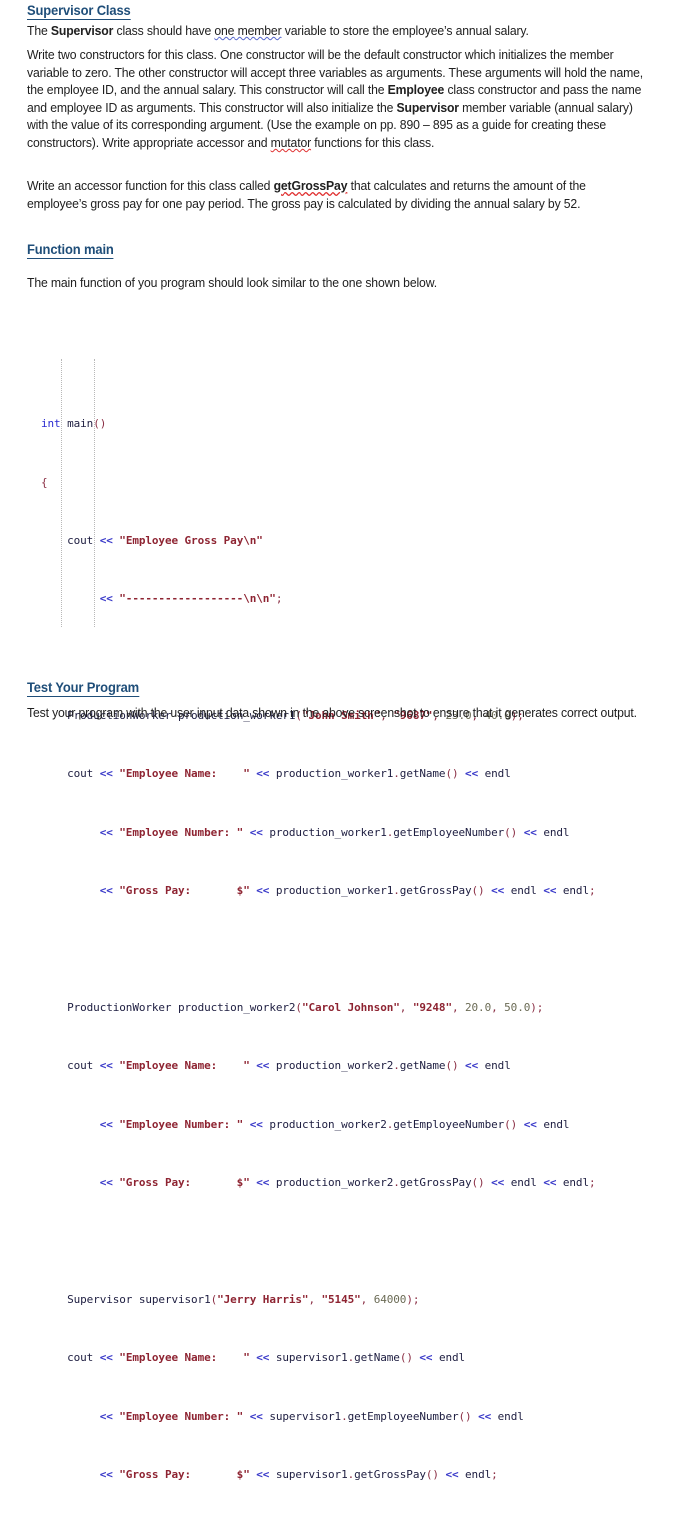 The image size is (676, 1528). What do you see at coordinates (106, 832) in the screenshot?
I see `code-op-insert-6: <<` at bounding box center [106, 832].